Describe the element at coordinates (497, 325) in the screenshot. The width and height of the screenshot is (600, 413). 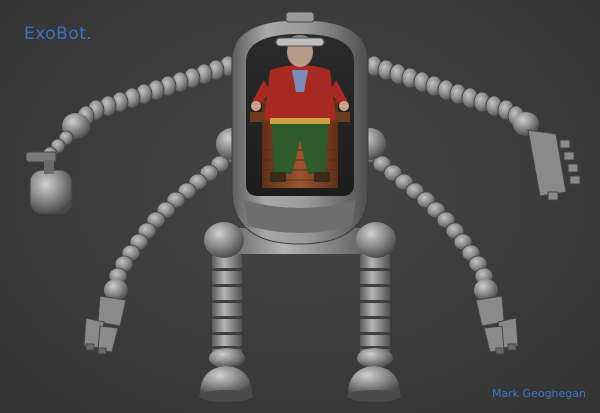
I see `right-pincer-claw` at that location.